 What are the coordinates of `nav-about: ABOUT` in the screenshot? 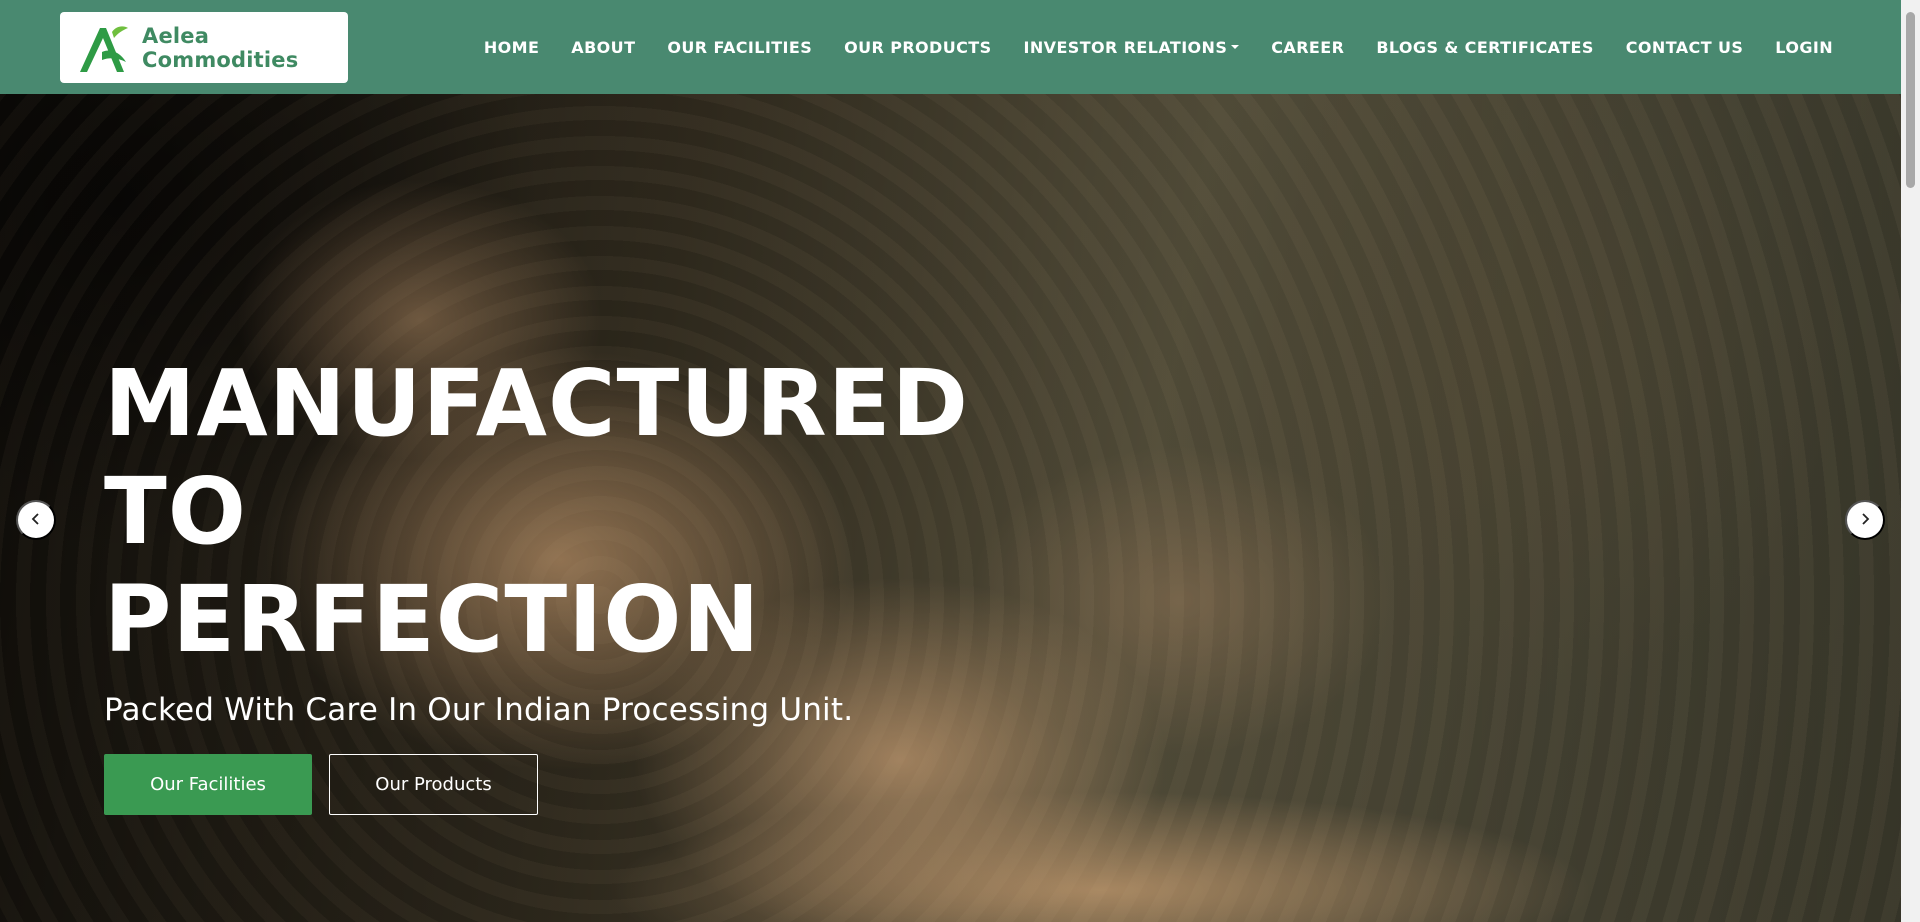 It's located at (603, 47).